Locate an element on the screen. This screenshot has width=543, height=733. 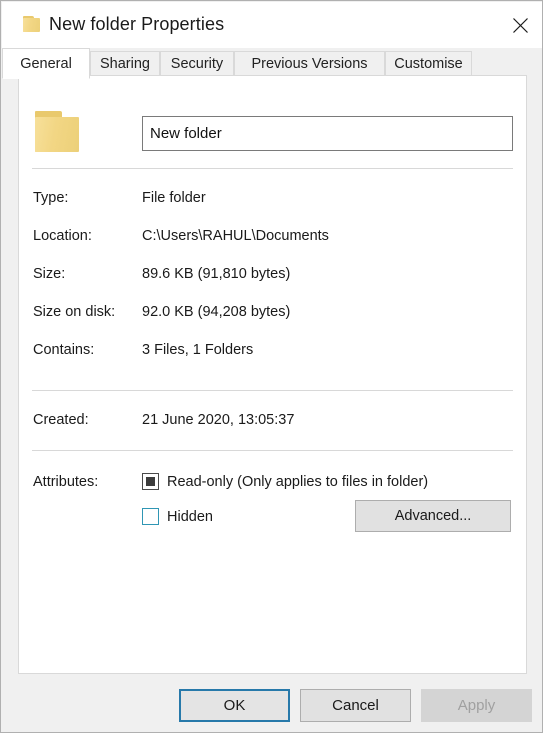
location-label: Location: is located at coordinates (62, 236).